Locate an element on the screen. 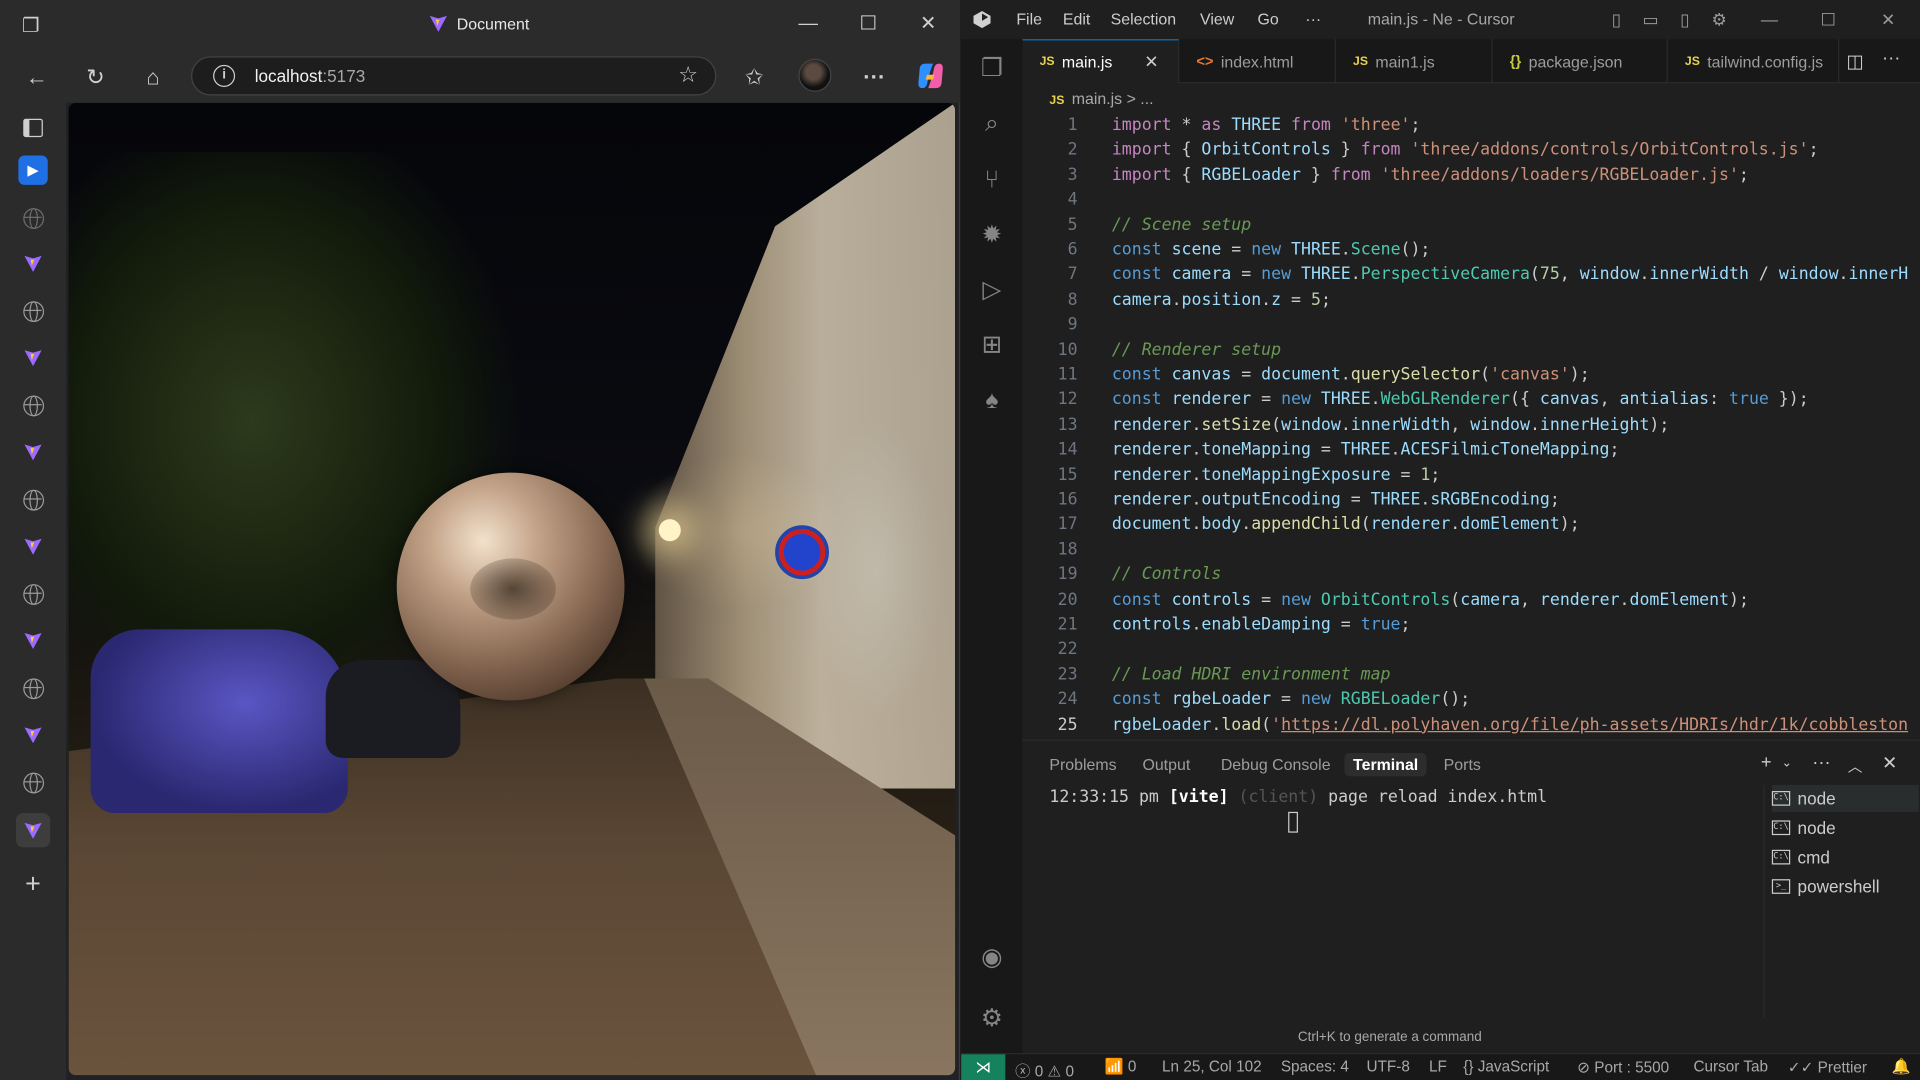 The height and width of the screenshot is (1080, 1920). tab-index-html: <> index.html is located at coordinates (1257, 61).